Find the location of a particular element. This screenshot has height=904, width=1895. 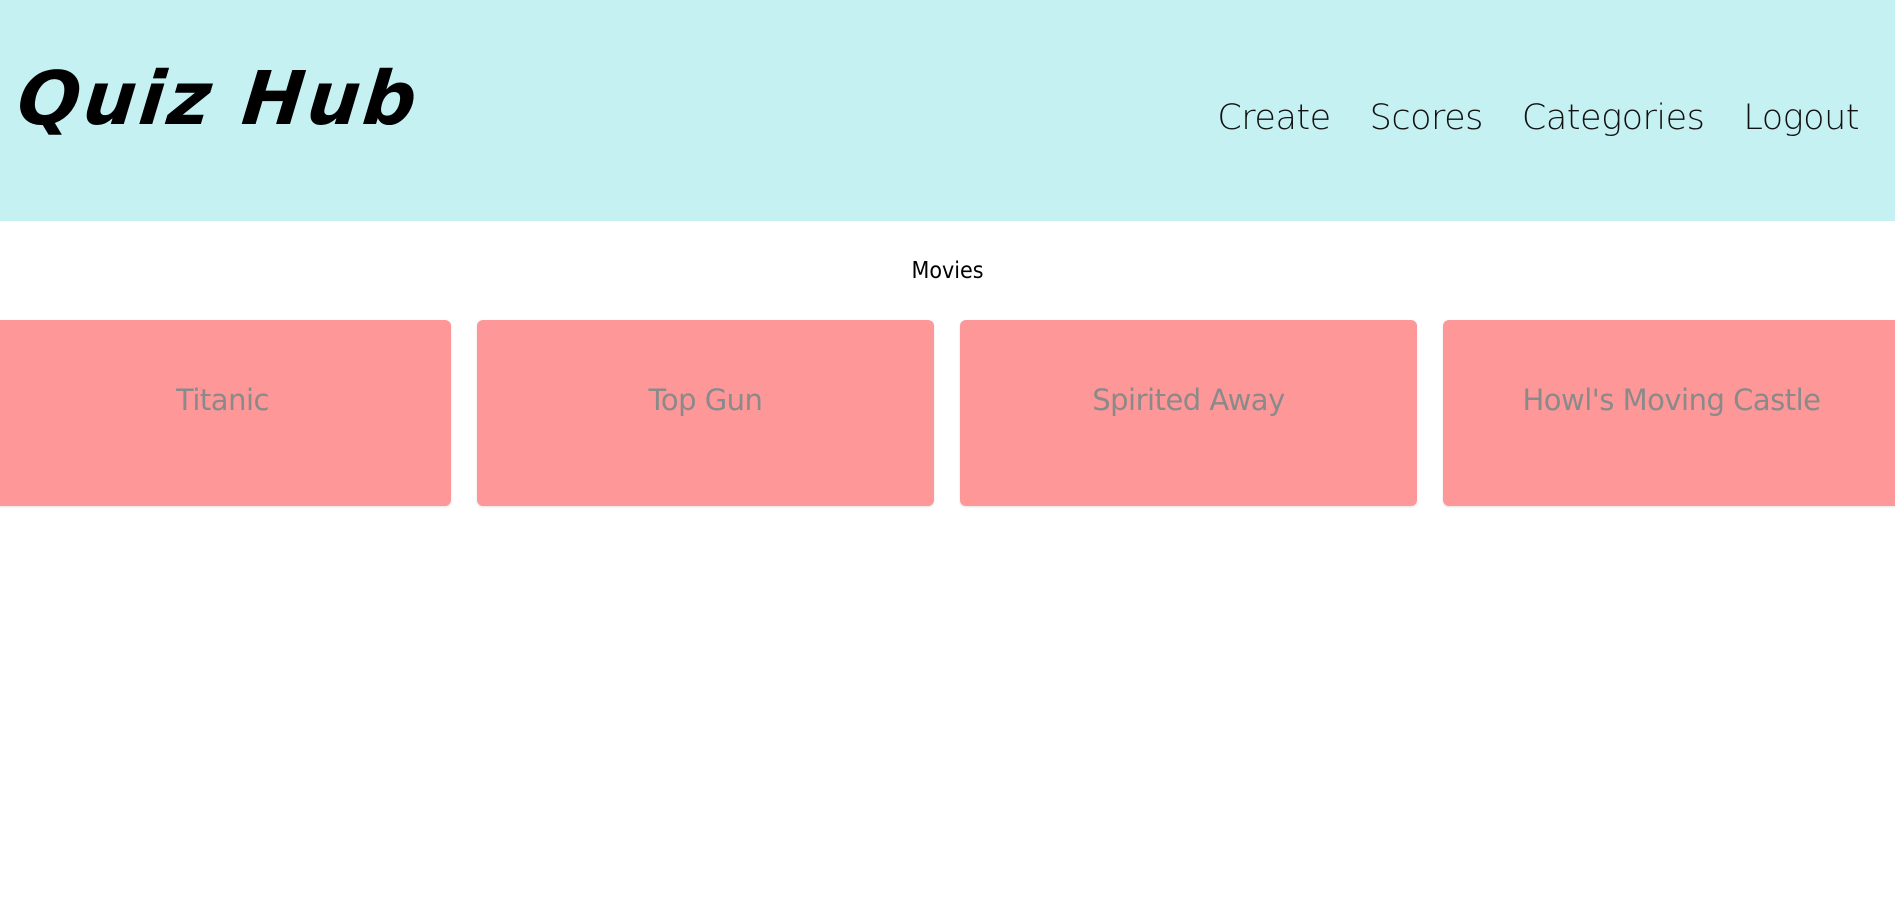

quiz-card-spirited-away: Spirited Away is located at coordinates (1188, 413).